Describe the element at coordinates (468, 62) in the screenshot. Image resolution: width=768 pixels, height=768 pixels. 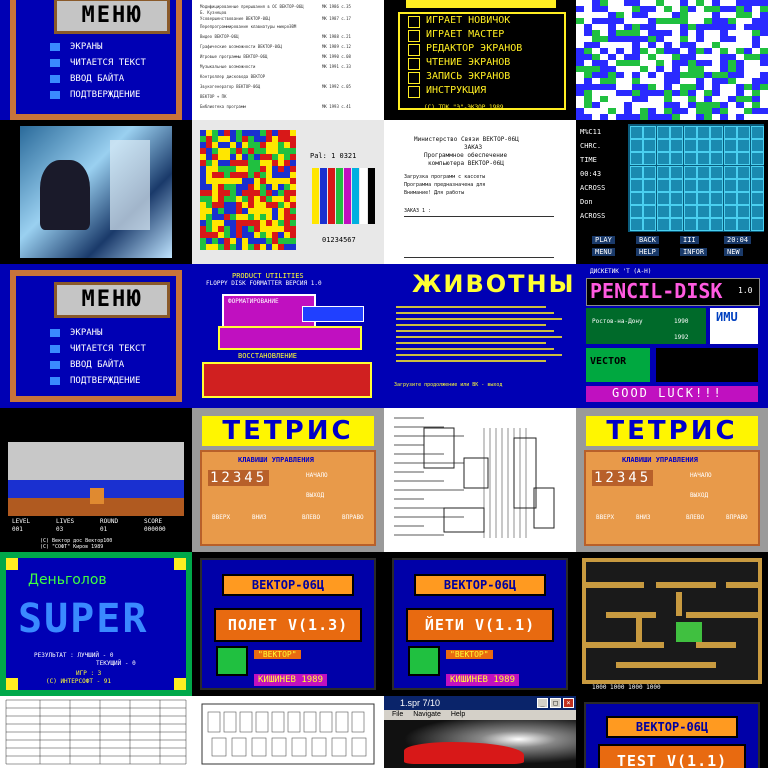
I see `menu-option: ЧТЕНИЕ ЭКРАНОВ` at that location.